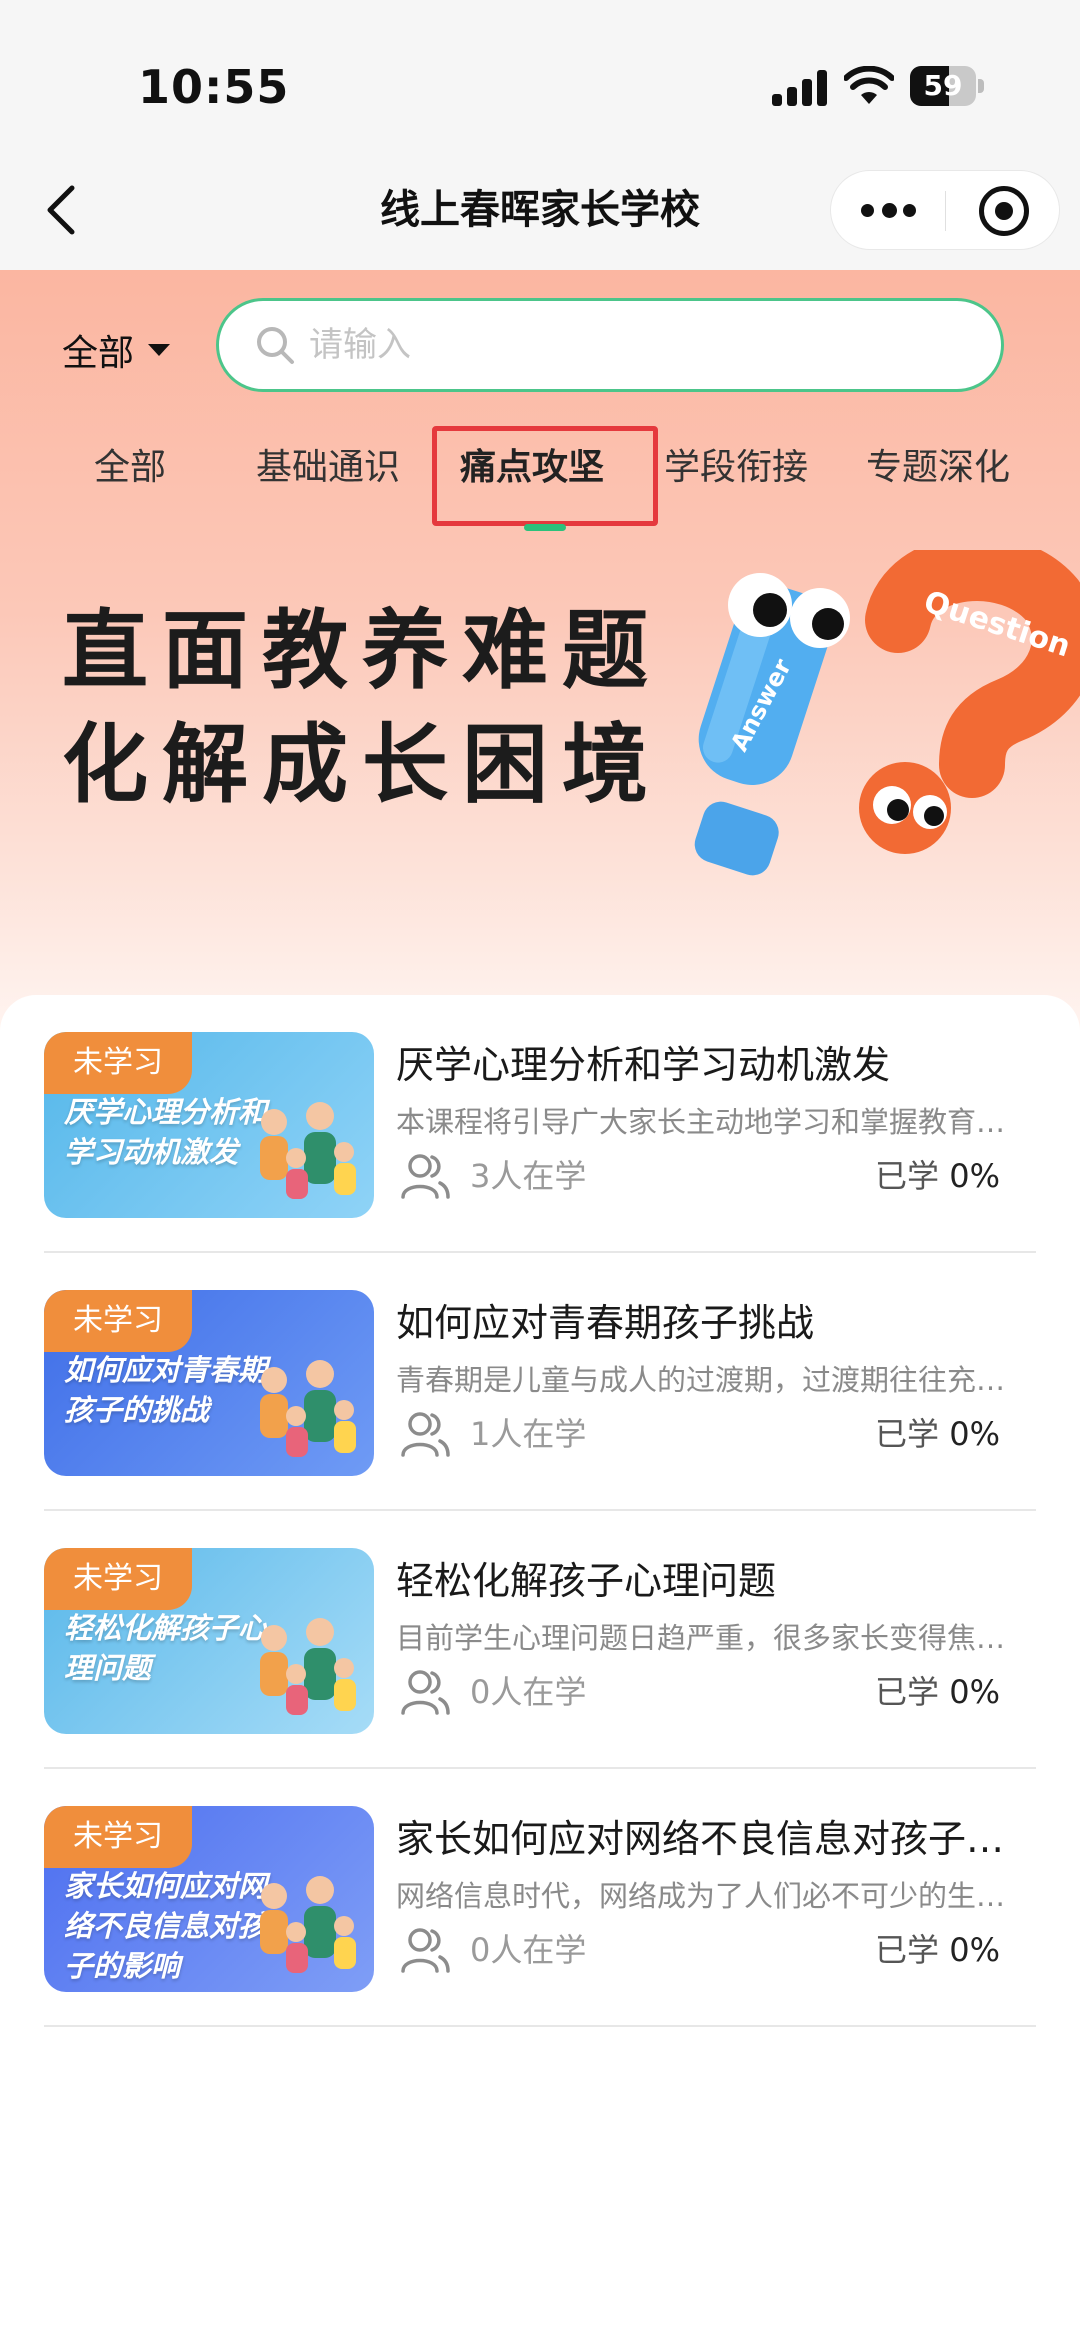 The height and width of the screenshot is (2348, 1080). What do you see at coordinates (528, 1434) in the screenshot?
I see `learners-count: 1人在学` at bounding box center [528, 1434].